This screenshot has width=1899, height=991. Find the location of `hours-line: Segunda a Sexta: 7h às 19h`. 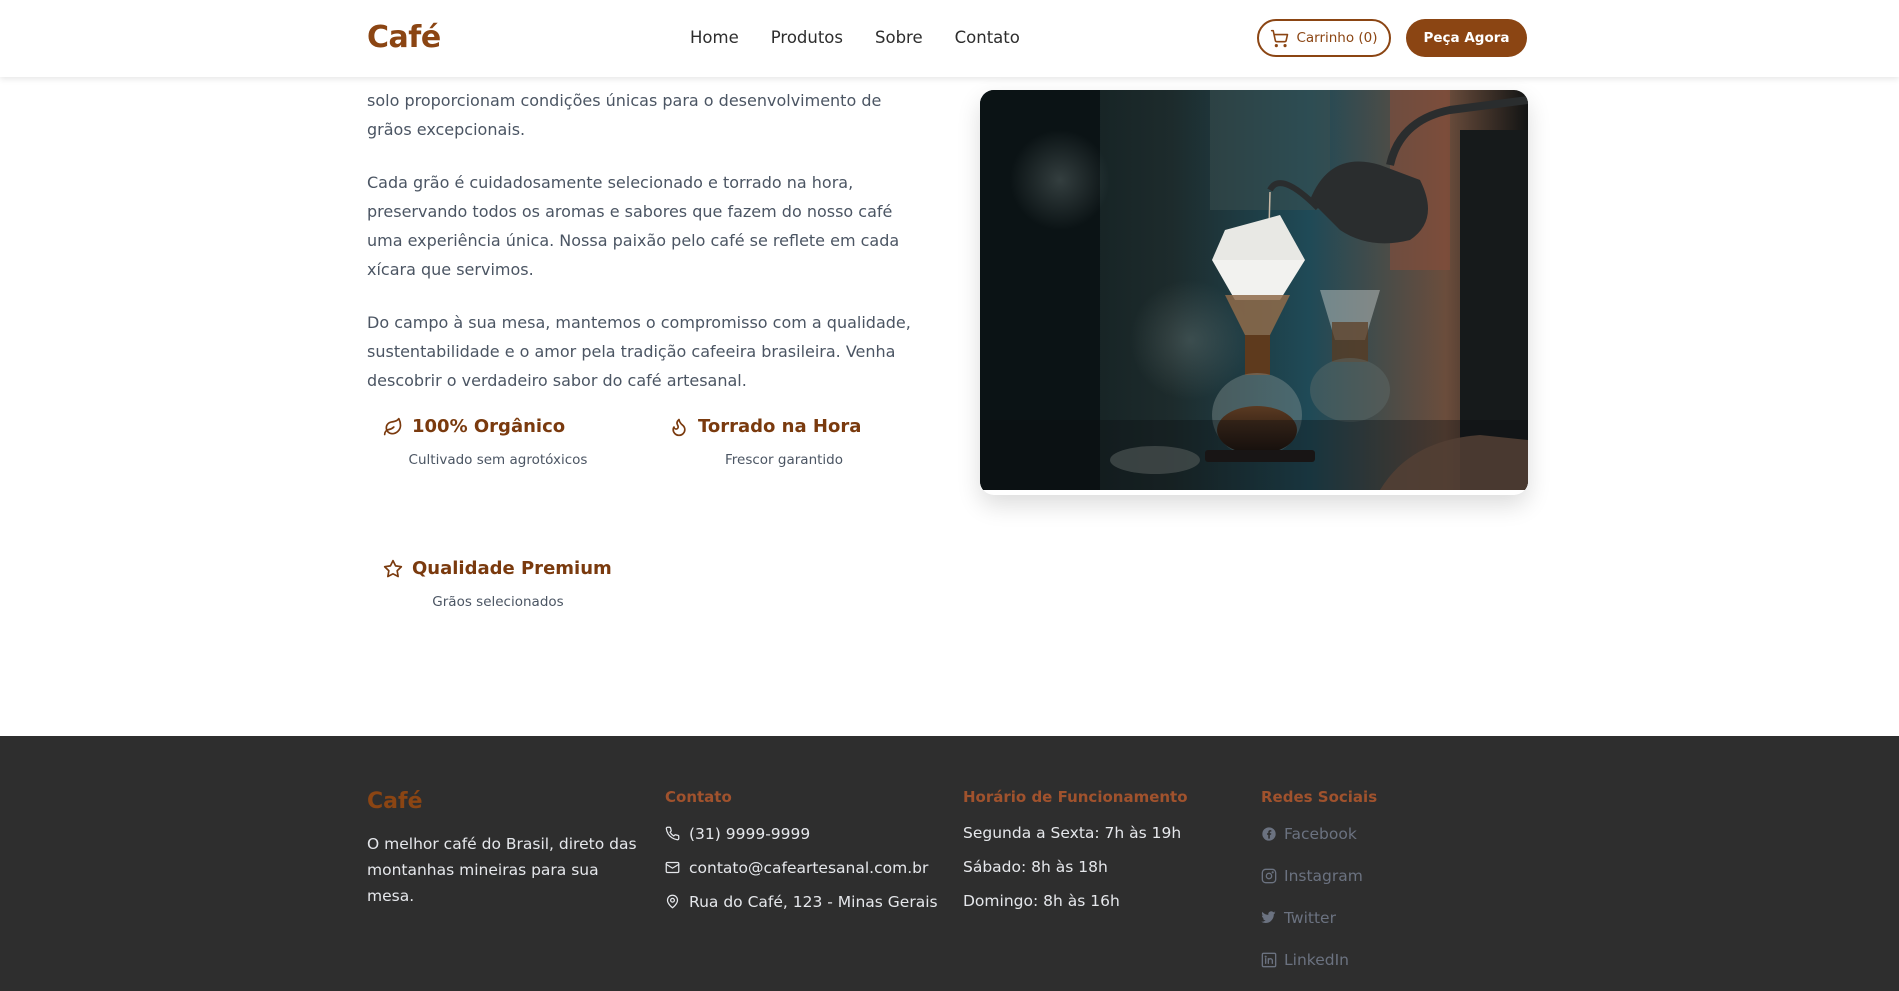

hours-line: Segunda a Sexta: 7h às 19h is located at coordinates (1072, 833).